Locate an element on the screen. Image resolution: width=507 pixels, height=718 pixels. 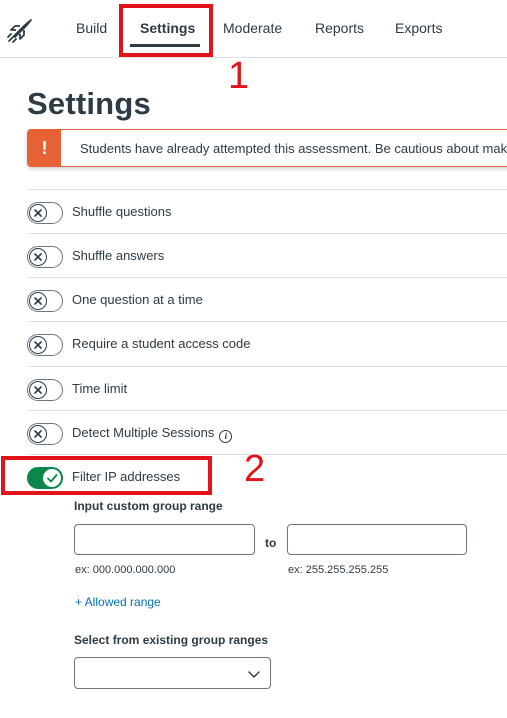
setting-label: Require a student access code is located at coordinates (161, 343).